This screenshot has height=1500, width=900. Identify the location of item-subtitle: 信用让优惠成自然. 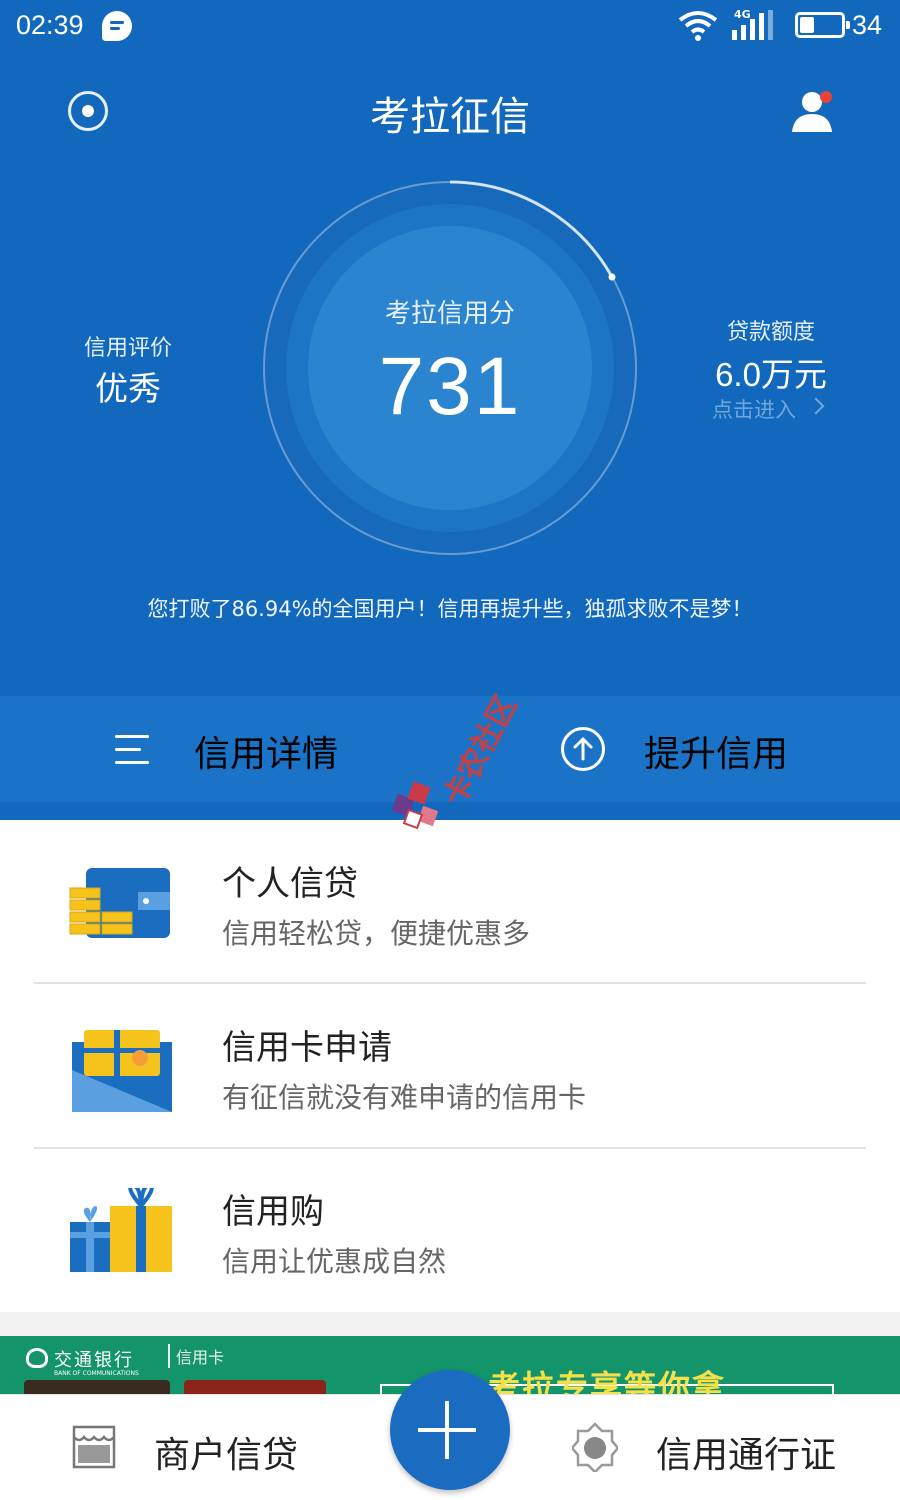
(334, 1261).